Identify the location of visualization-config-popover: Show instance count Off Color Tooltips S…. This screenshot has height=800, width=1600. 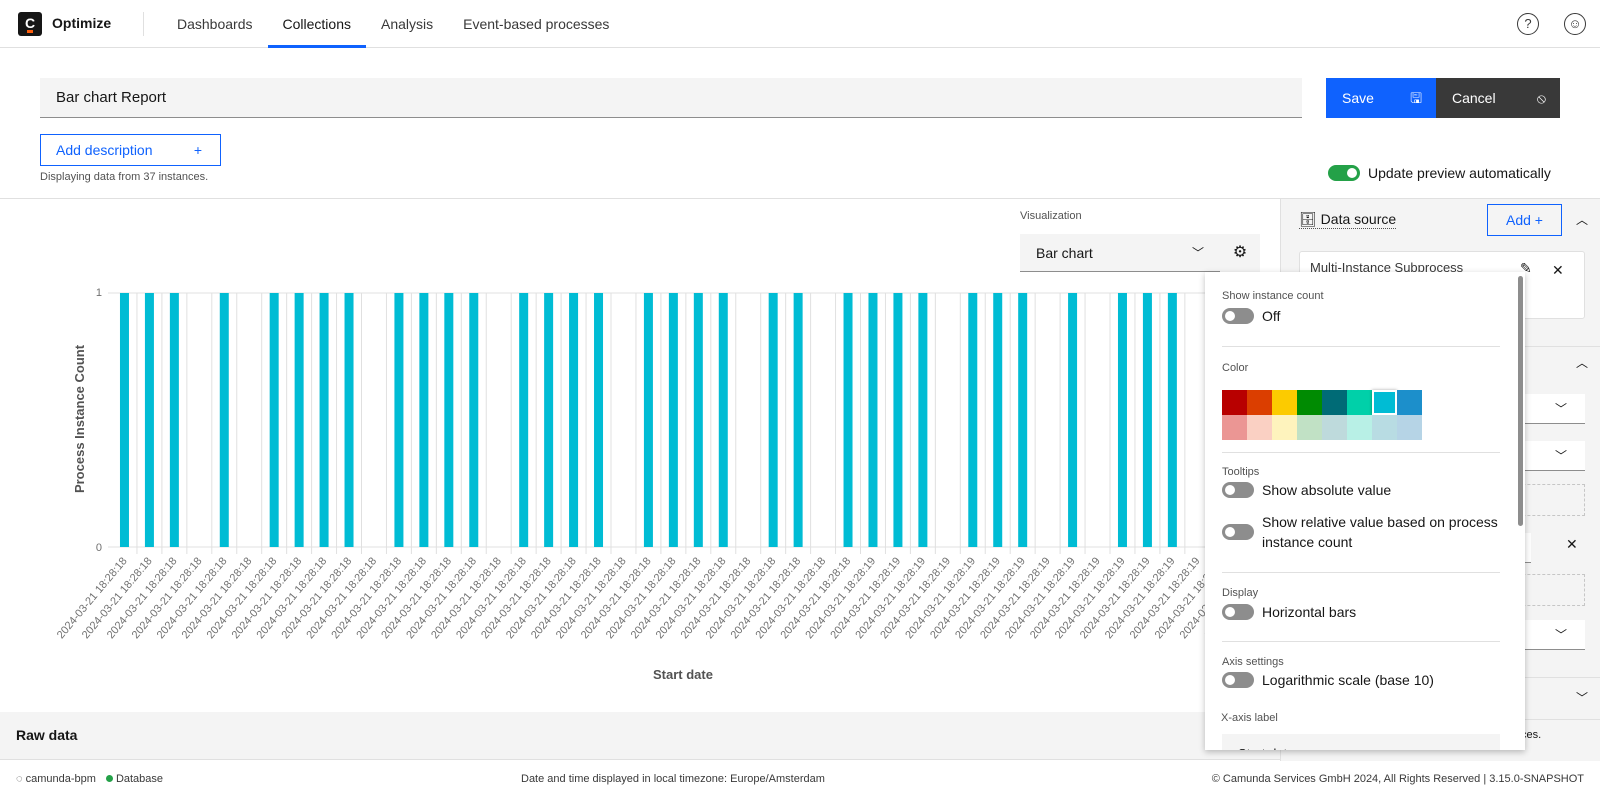
(1365, 511).